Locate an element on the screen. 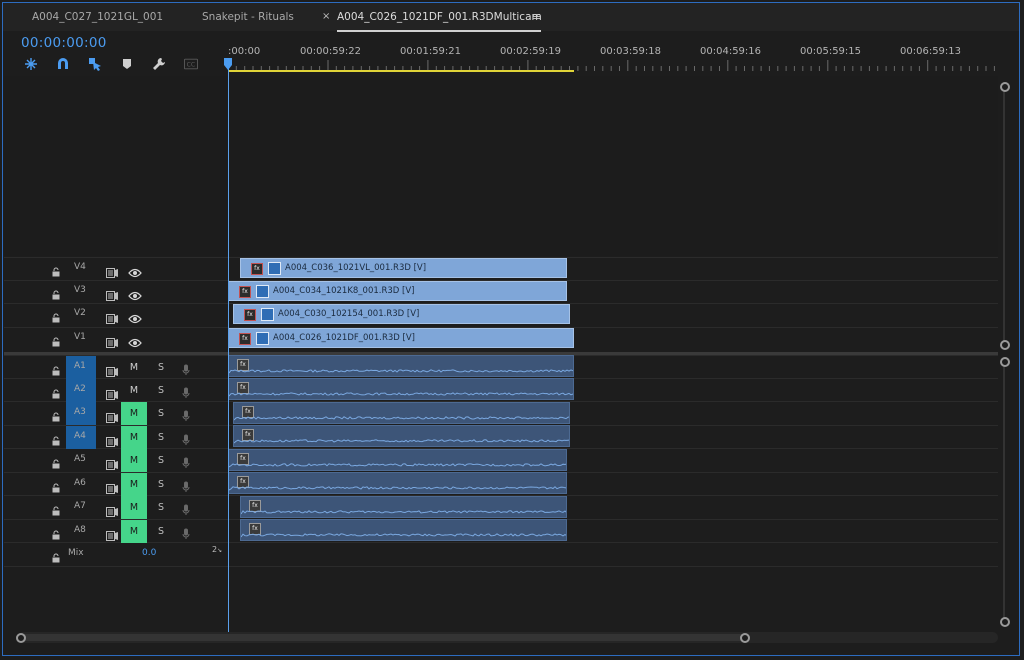  waveform-path is located at coordinates (401, 418).